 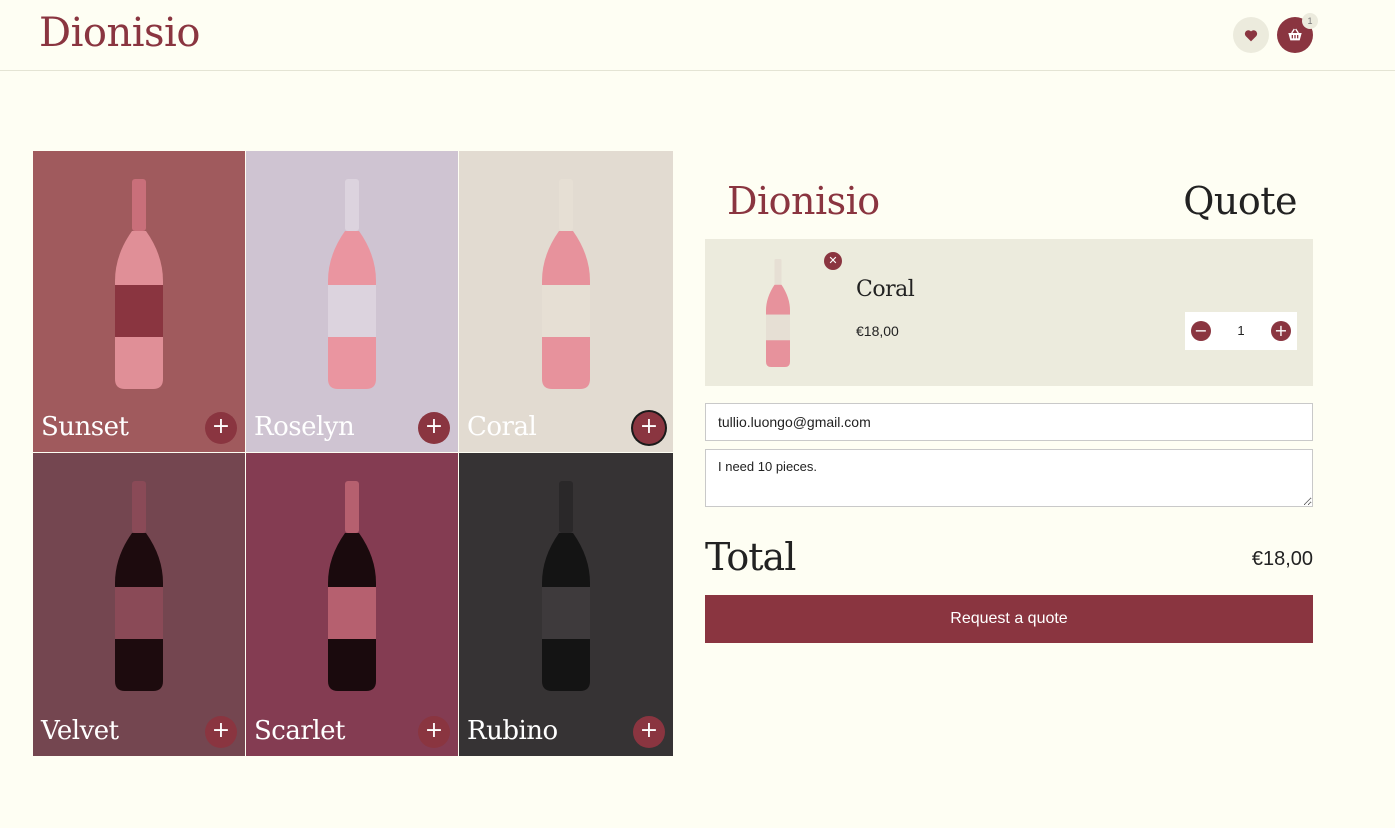 I want to click on product-name: Rubino, so click(x=512, y=731).